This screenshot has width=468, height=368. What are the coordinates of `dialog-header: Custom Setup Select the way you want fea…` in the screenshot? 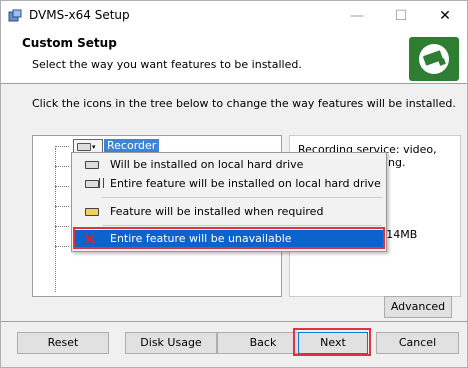 It's located at (234, 57).